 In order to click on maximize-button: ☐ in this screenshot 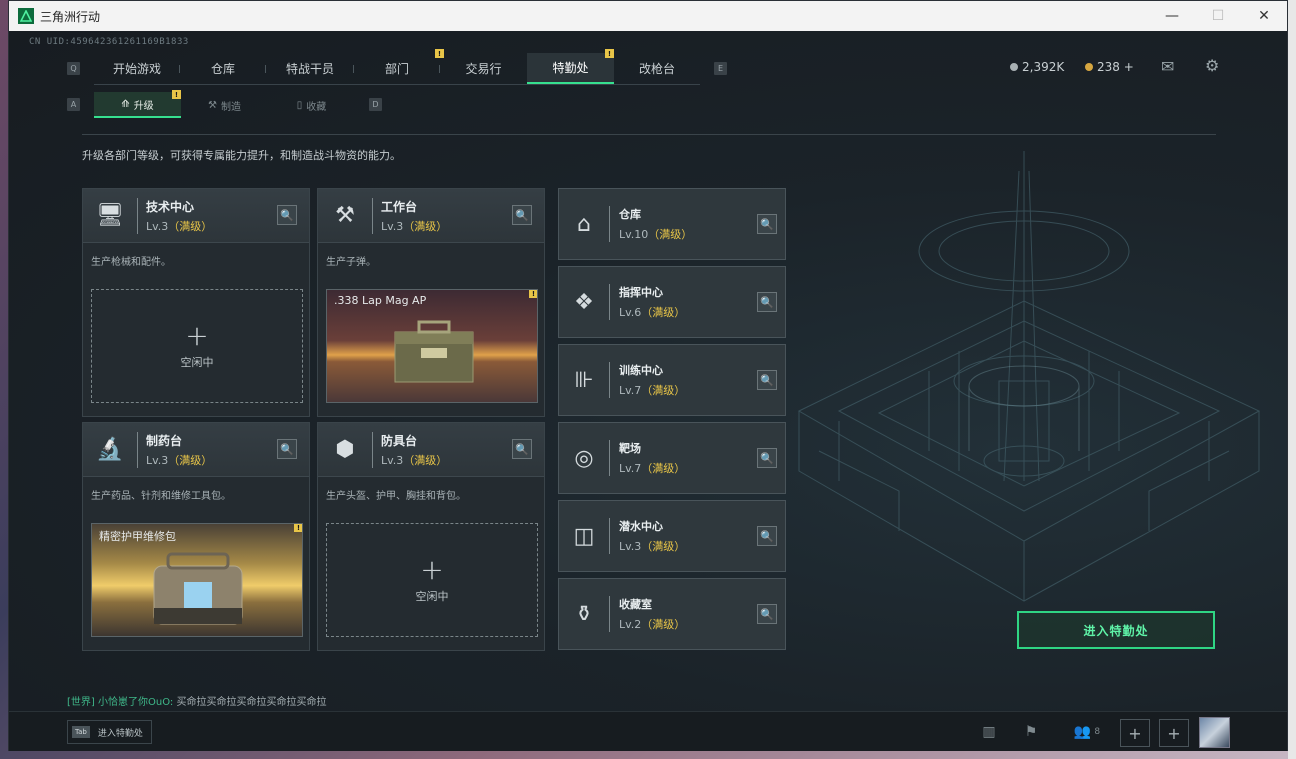, I will do `click(1218, 16)`.